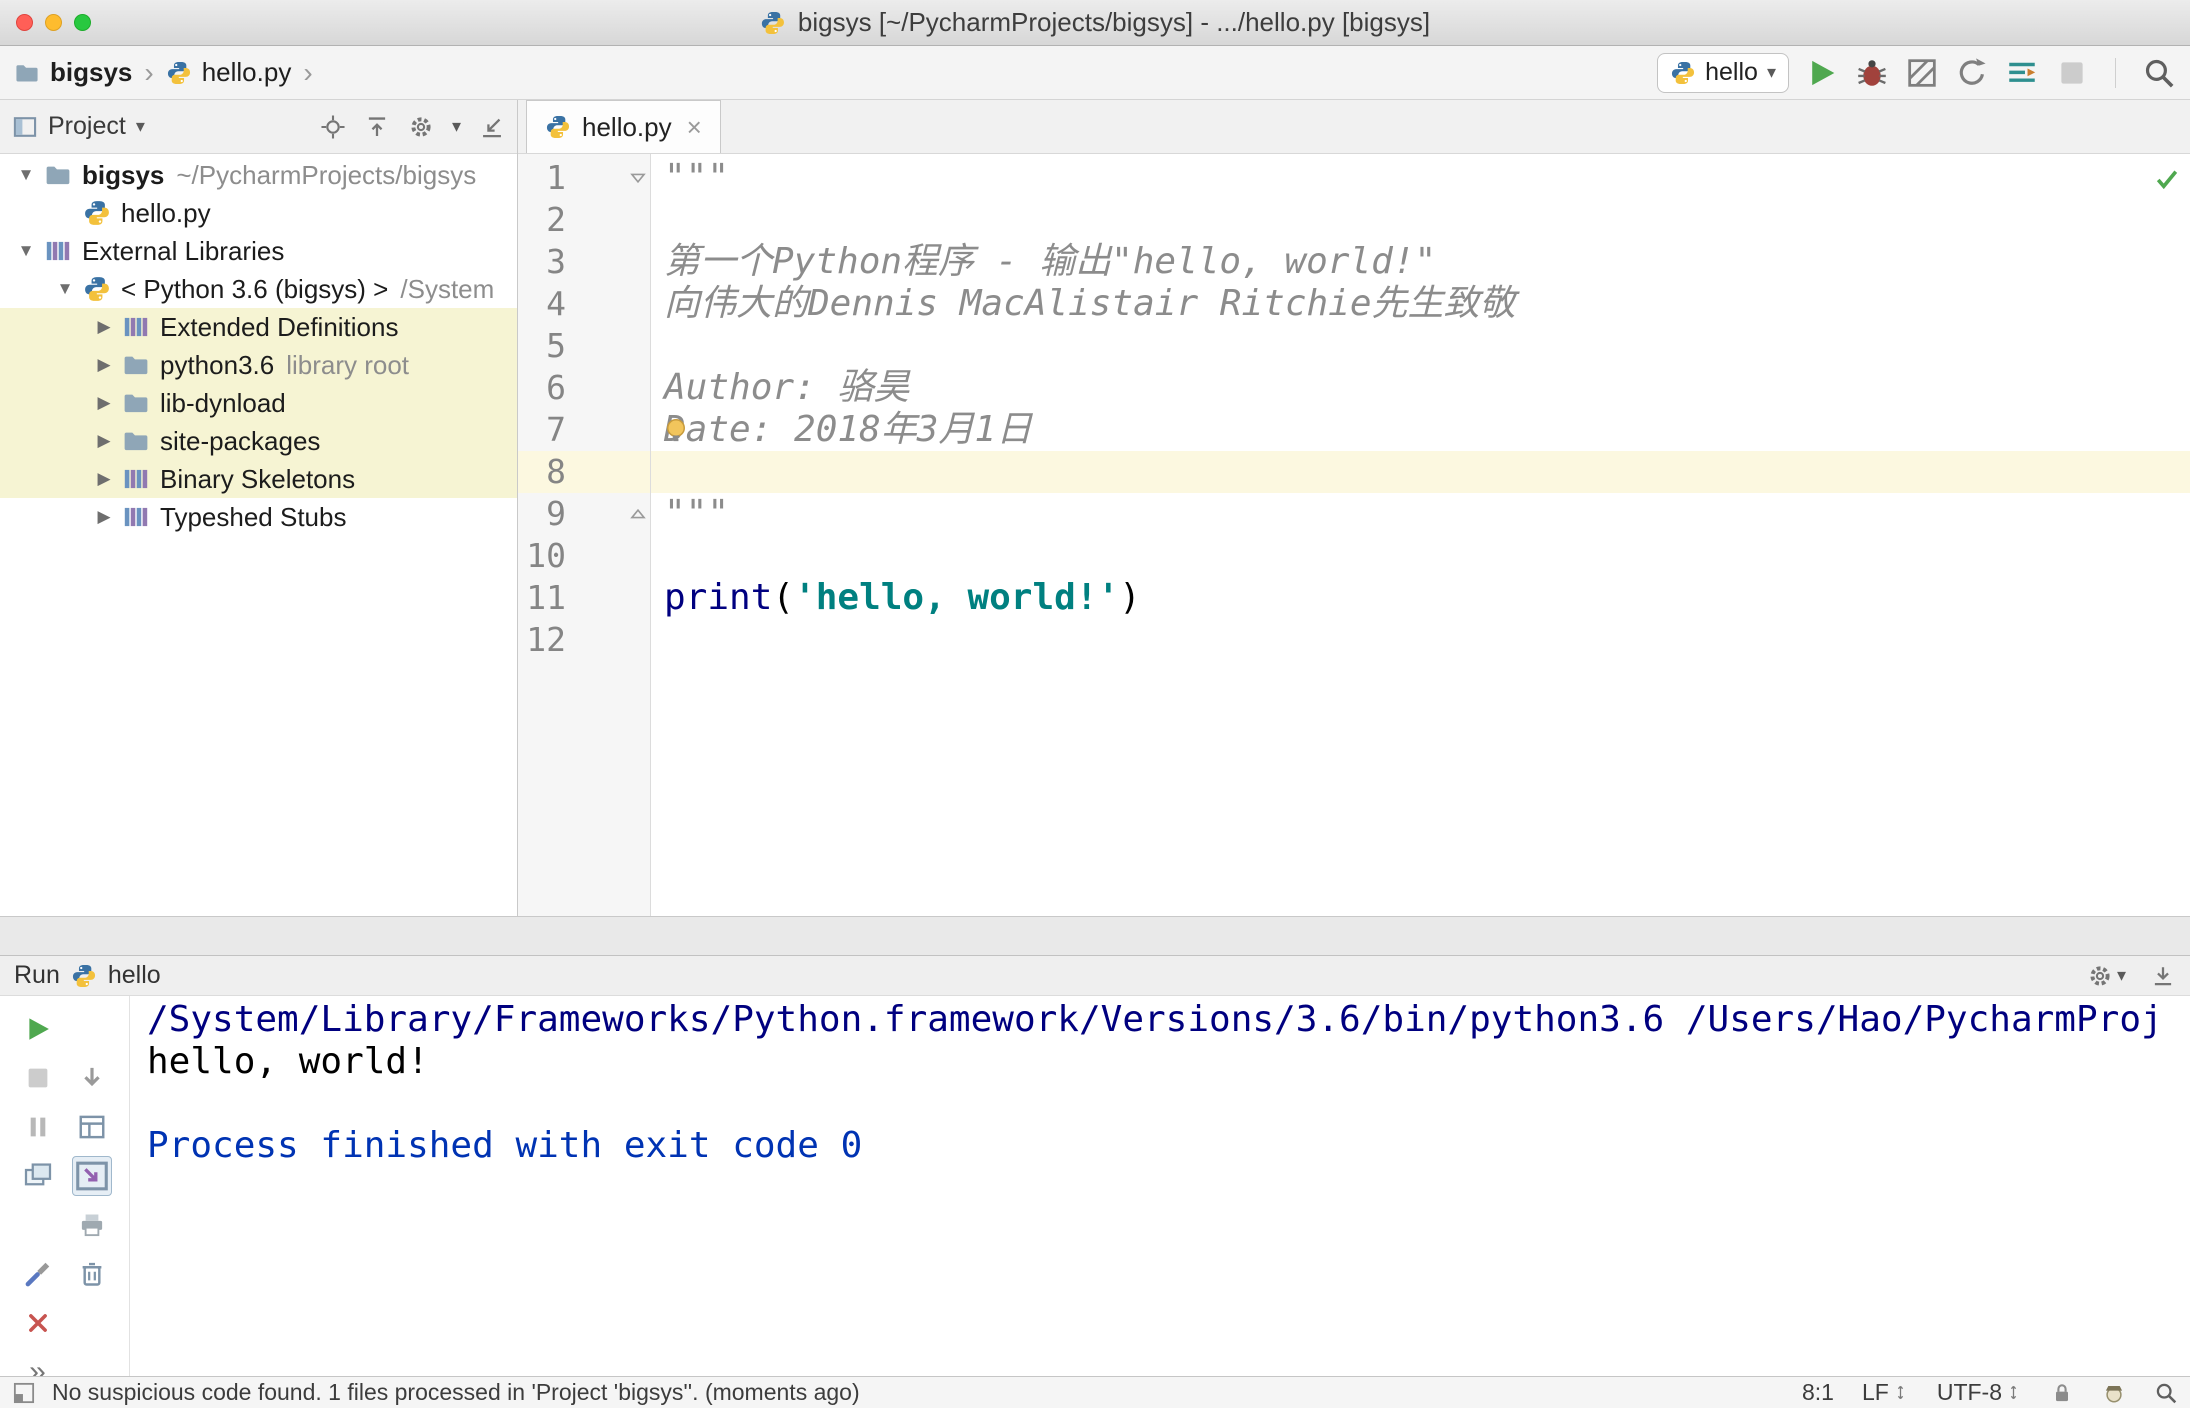 This screenshot has width=2190, height=1408. What do you see at coordinates (902, 597) in the screenshot?
I see `code-text: print('hello, world!')` at bounding box center [902, 597].